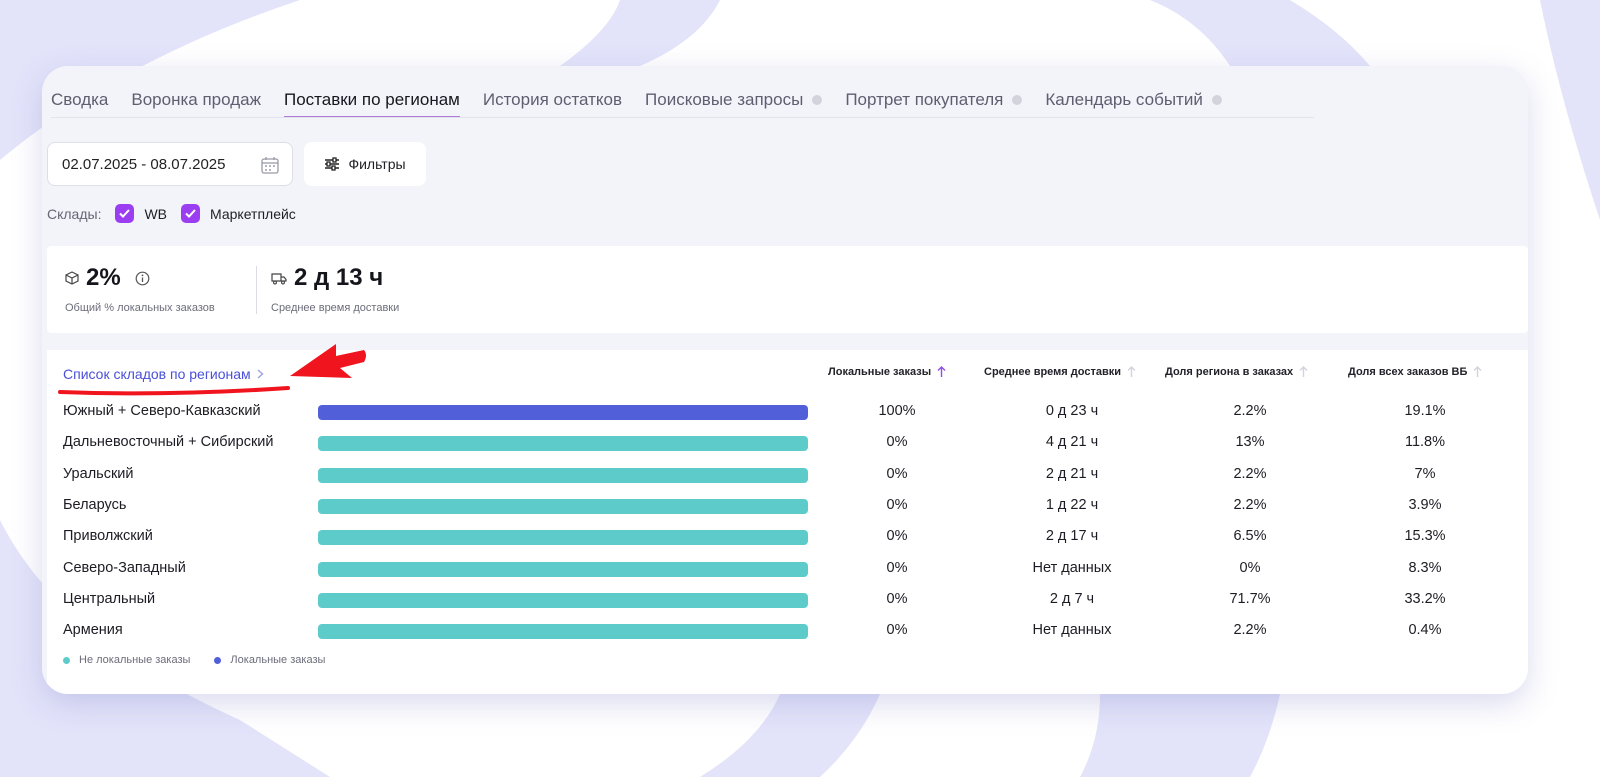 The image size is (1600, 777). Describe the element at coordinates (377, 164) in the screenshot. I see `filters-label: Фильтры` at that location.